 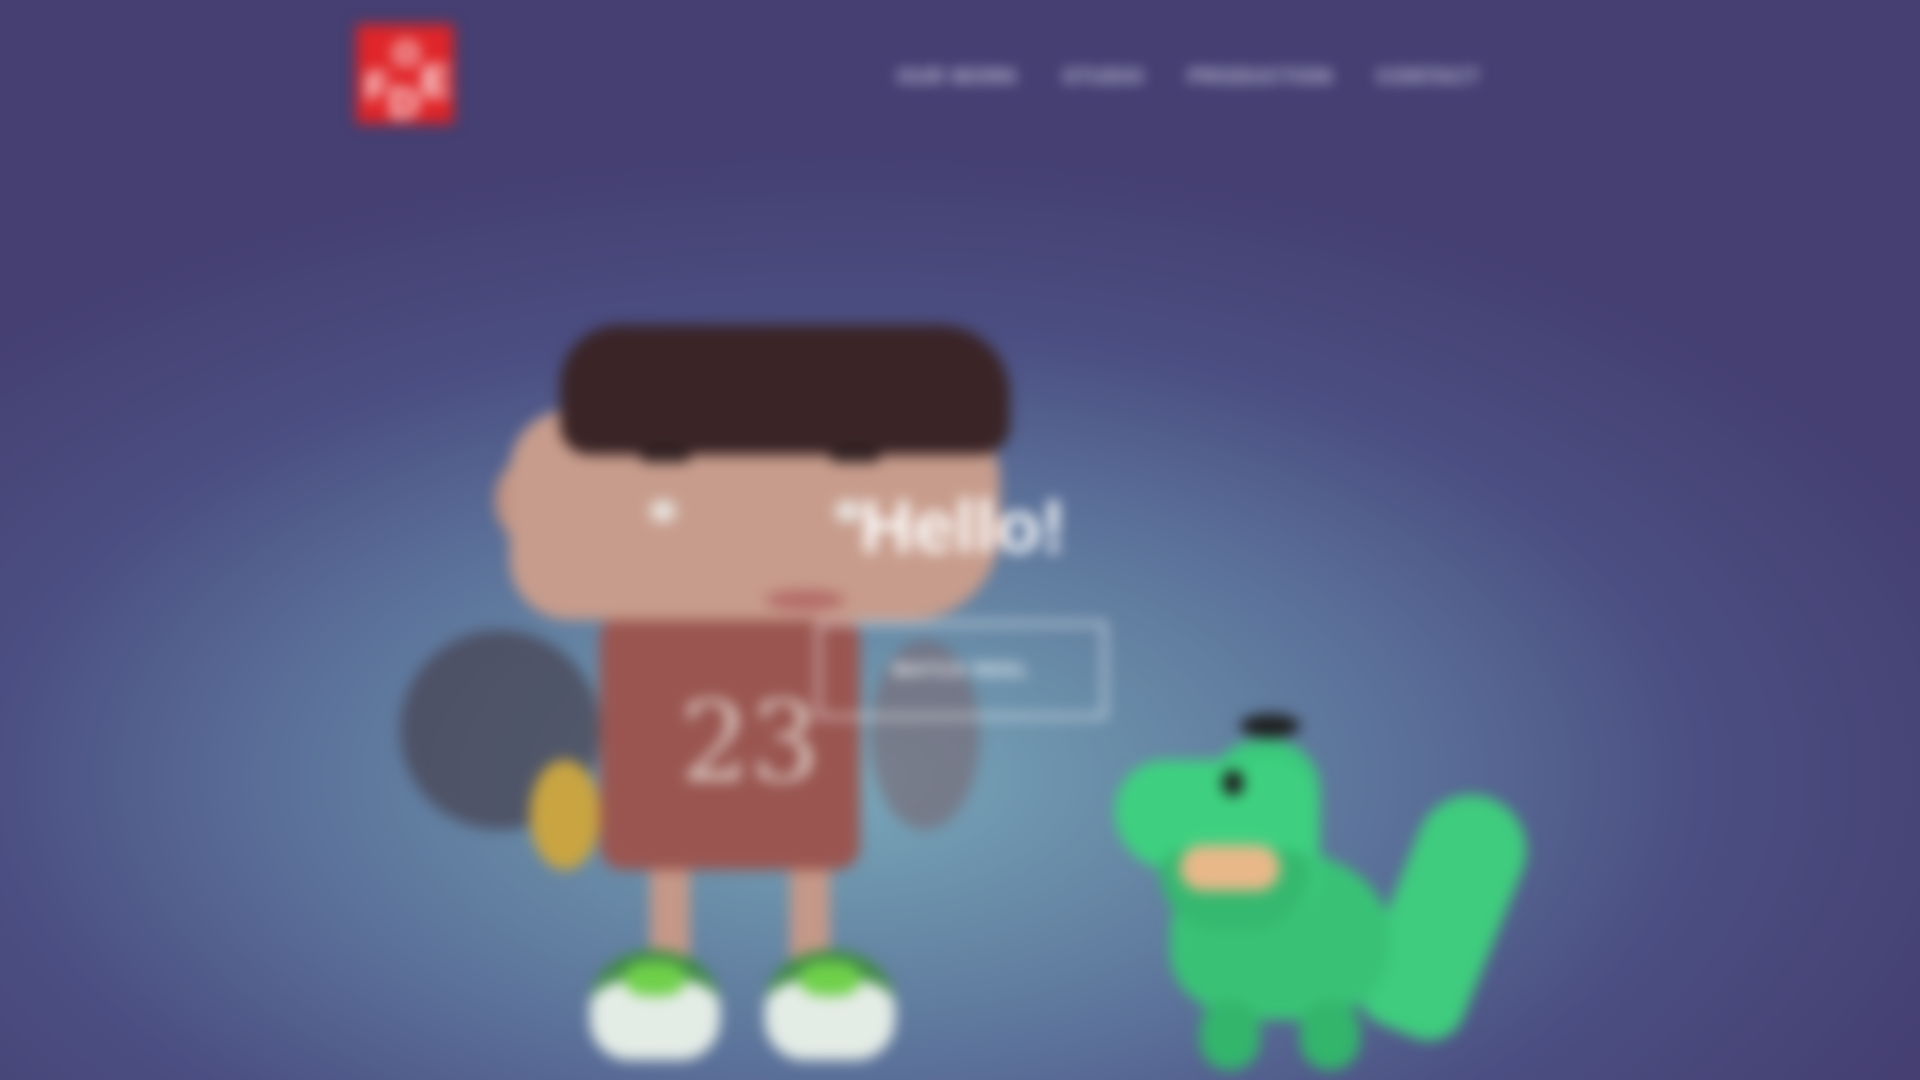 What do you see at coordinates (1230, 1035) in the screenshot?
I see `dino-foot-left` at bounding box center [1230, 1035].